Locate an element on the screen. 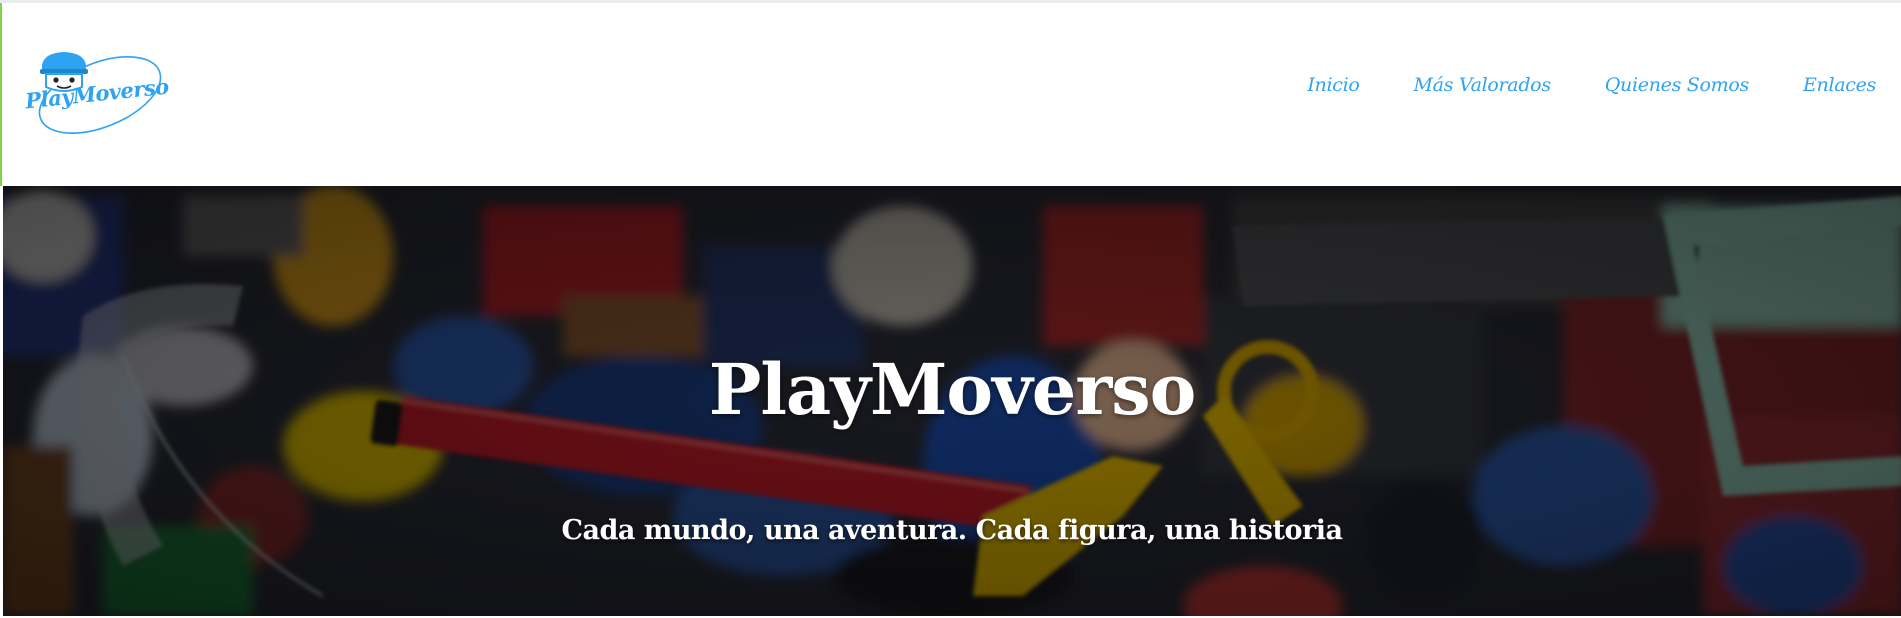 This screenshot has width=1901, height=618. nav-link-mas-valorados: Más Valorados is located at coordinates (1483, 85).